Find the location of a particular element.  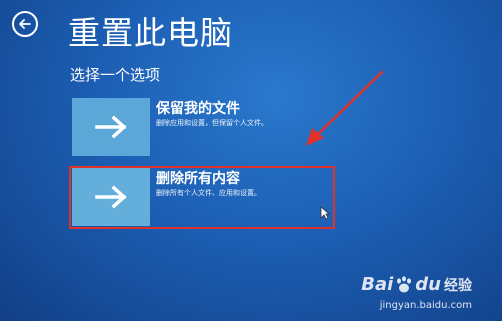

watermark-brand-left: Bai is located at coordinates (377, 284).